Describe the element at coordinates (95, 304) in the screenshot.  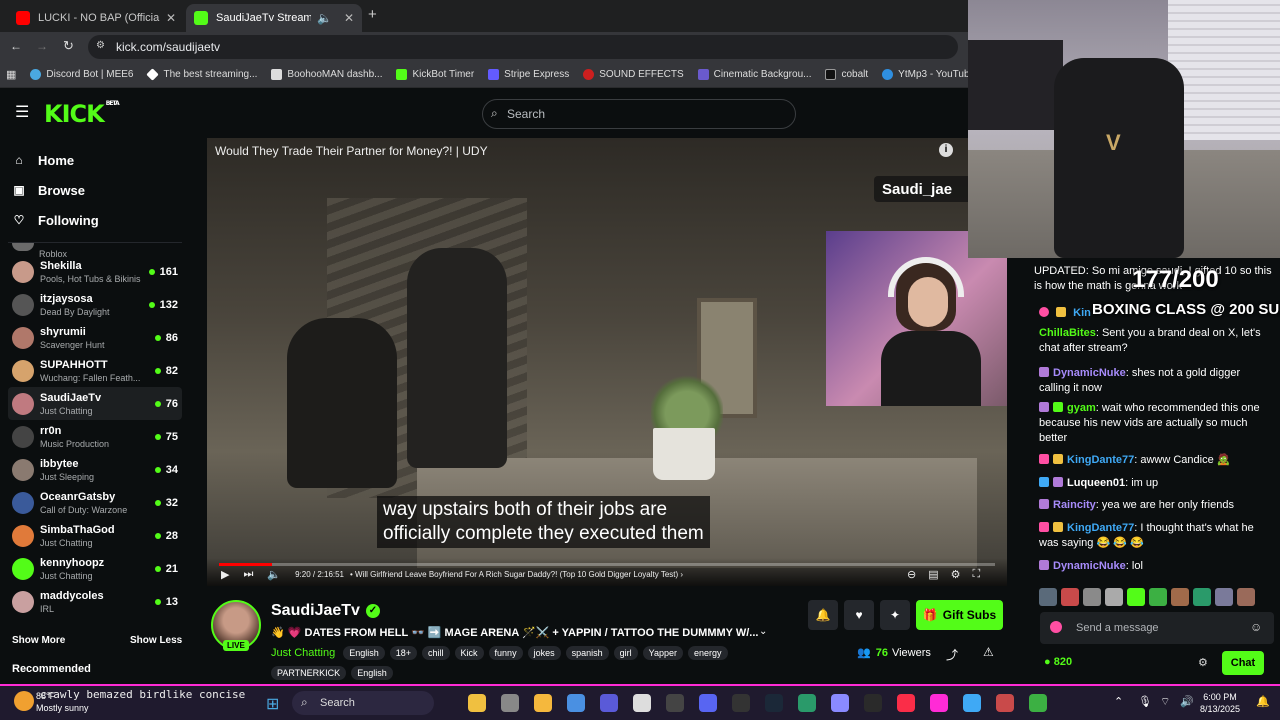
I see `sidebar-channel: itzjaysosa Dead By Daylight 132` at that location.